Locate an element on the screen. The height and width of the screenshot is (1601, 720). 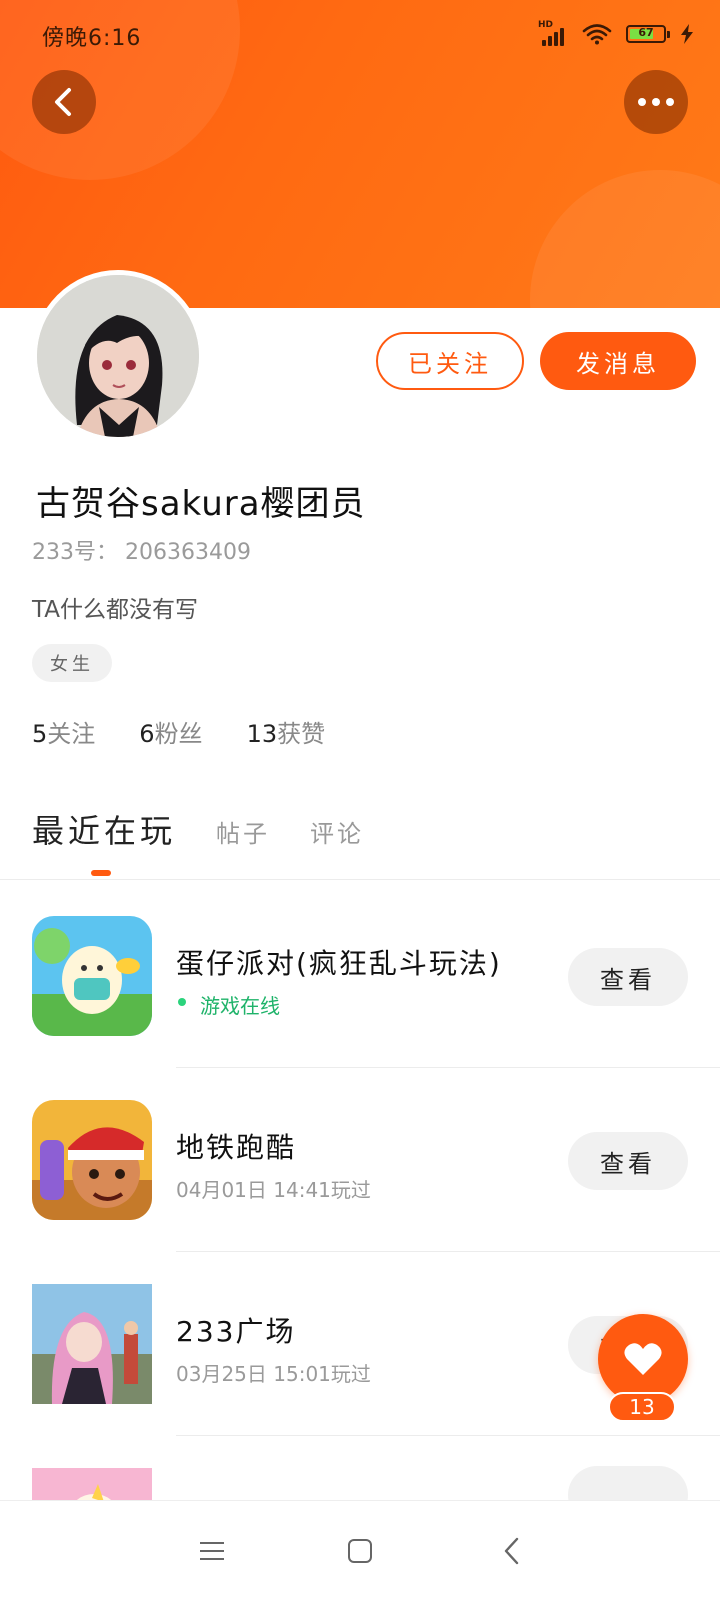
status-time: 傍晚6:16 is located at coordinates (92, 38).